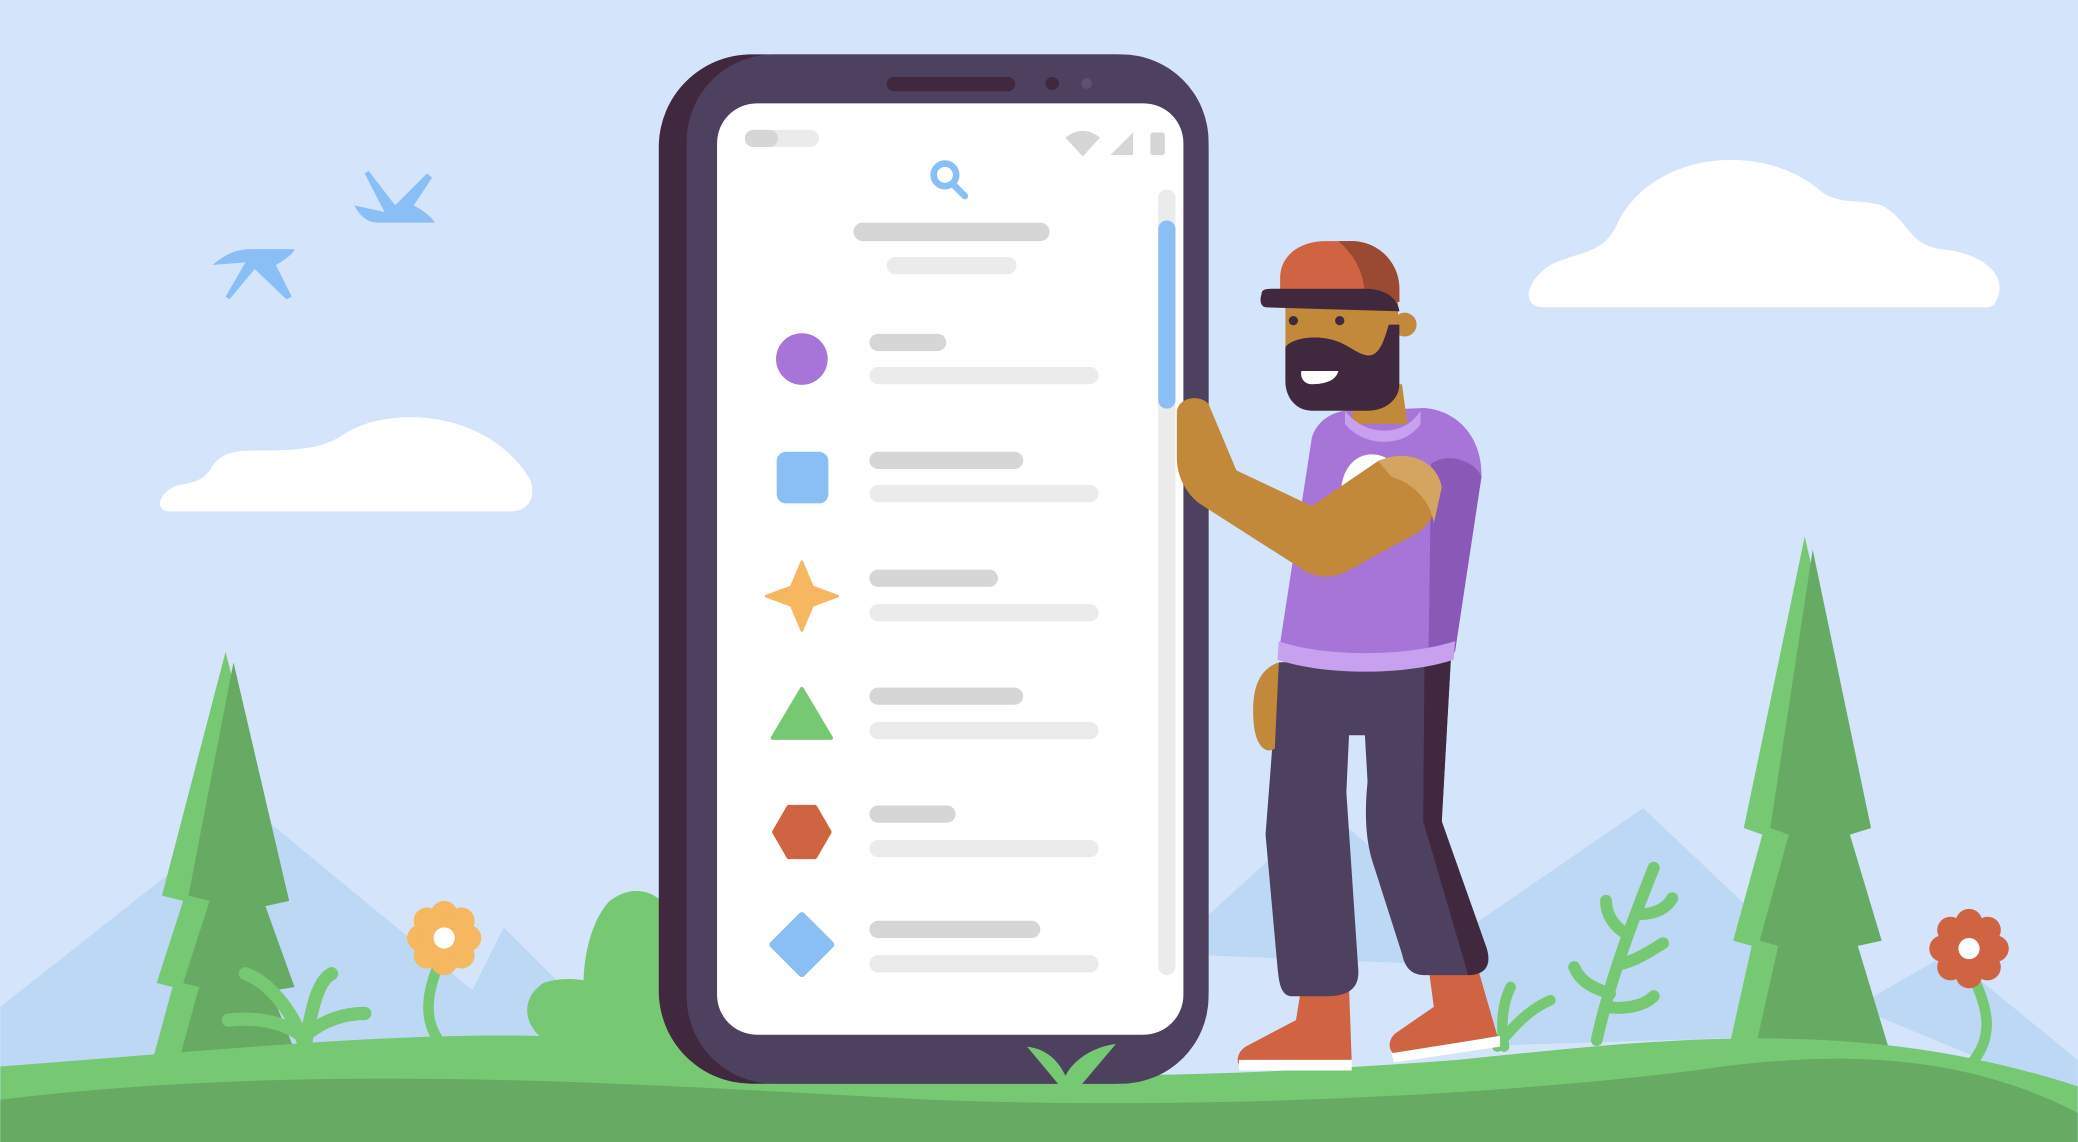 This screenshot has width=2078, height=1142. Describe the element at coordinates (761, 138) in the screenshot. I see `status-time-placeholder-dark` at that location.